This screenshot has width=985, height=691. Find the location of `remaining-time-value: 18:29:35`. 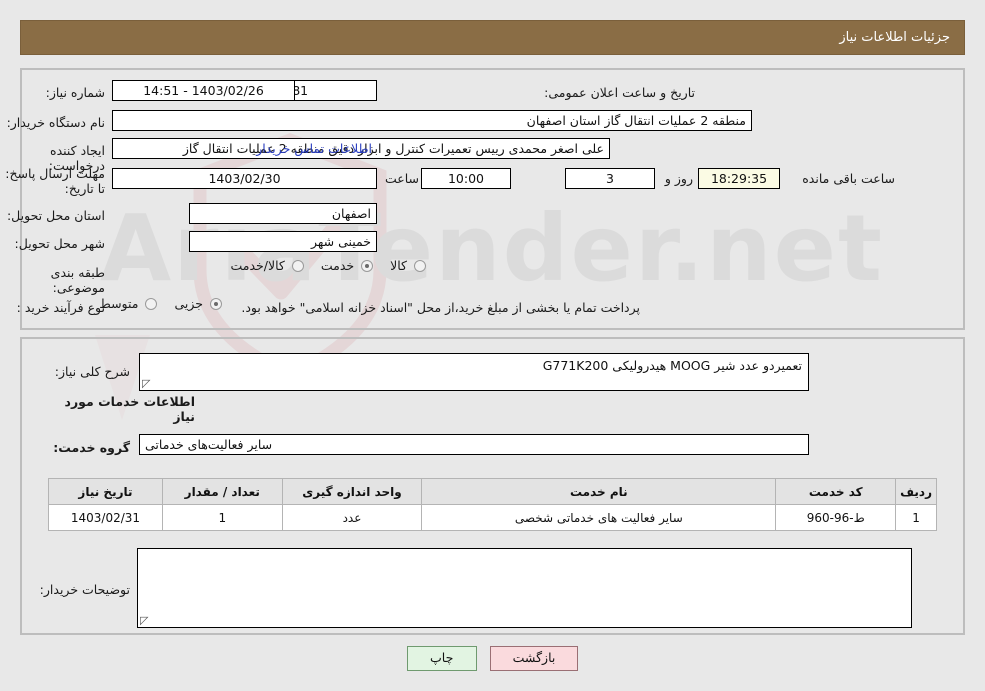

remaining-time-value: 18:29:35 is located at coordinates (739, 178).